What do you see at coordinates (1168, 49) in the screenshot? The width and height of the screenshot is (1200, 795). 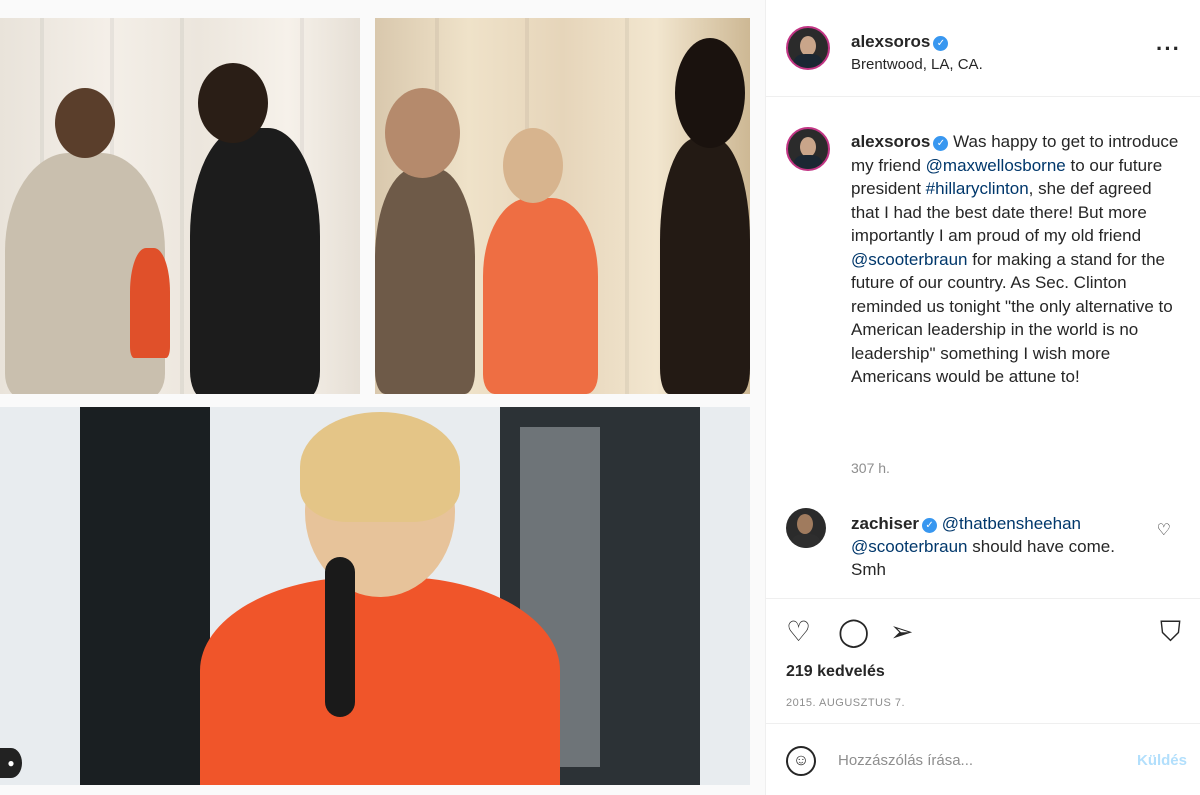 I see `more-options-icon: ···` at bounding box center [1168, 49].